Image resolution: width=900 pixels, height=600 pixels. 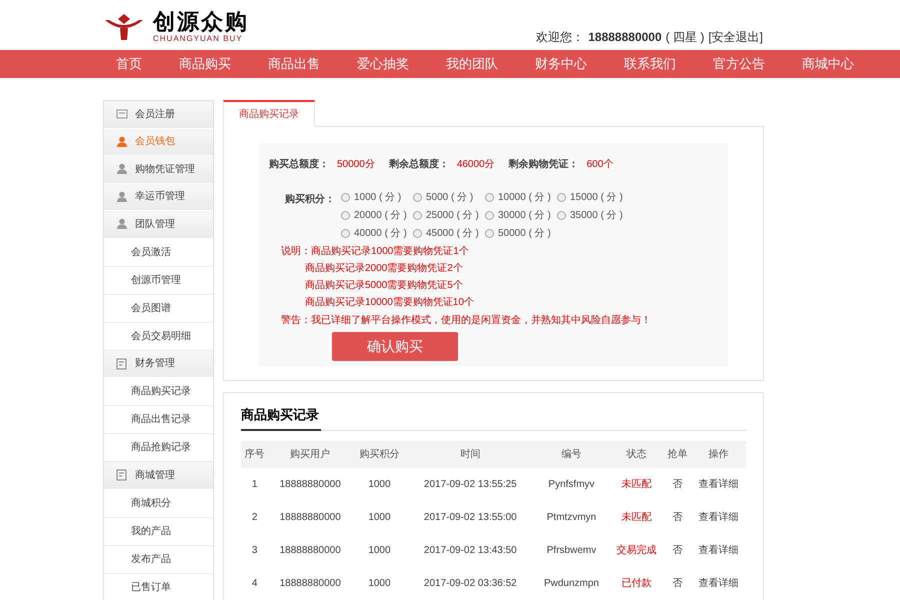 I want to click on sidebar-item: 会员交易明细, so click(x=158, y=336).